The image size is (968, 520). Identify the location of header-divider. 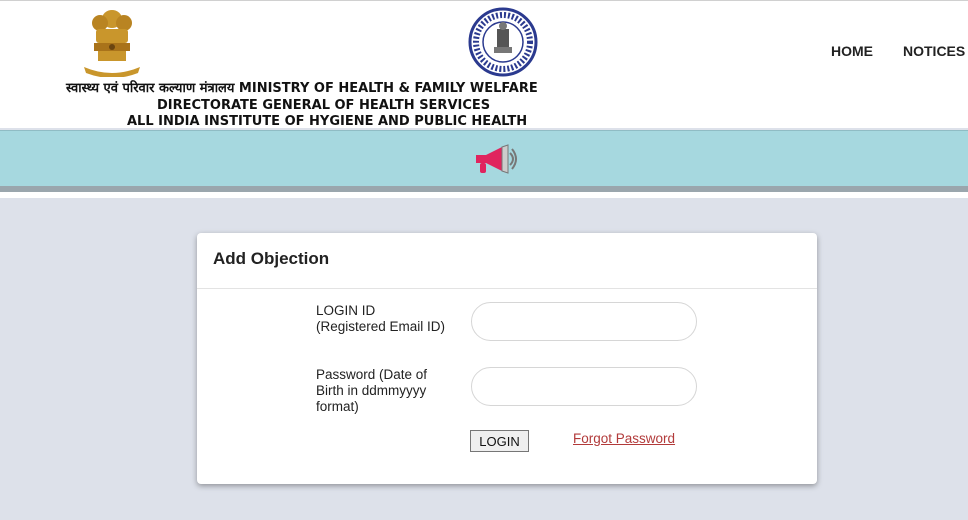
(484, 192).